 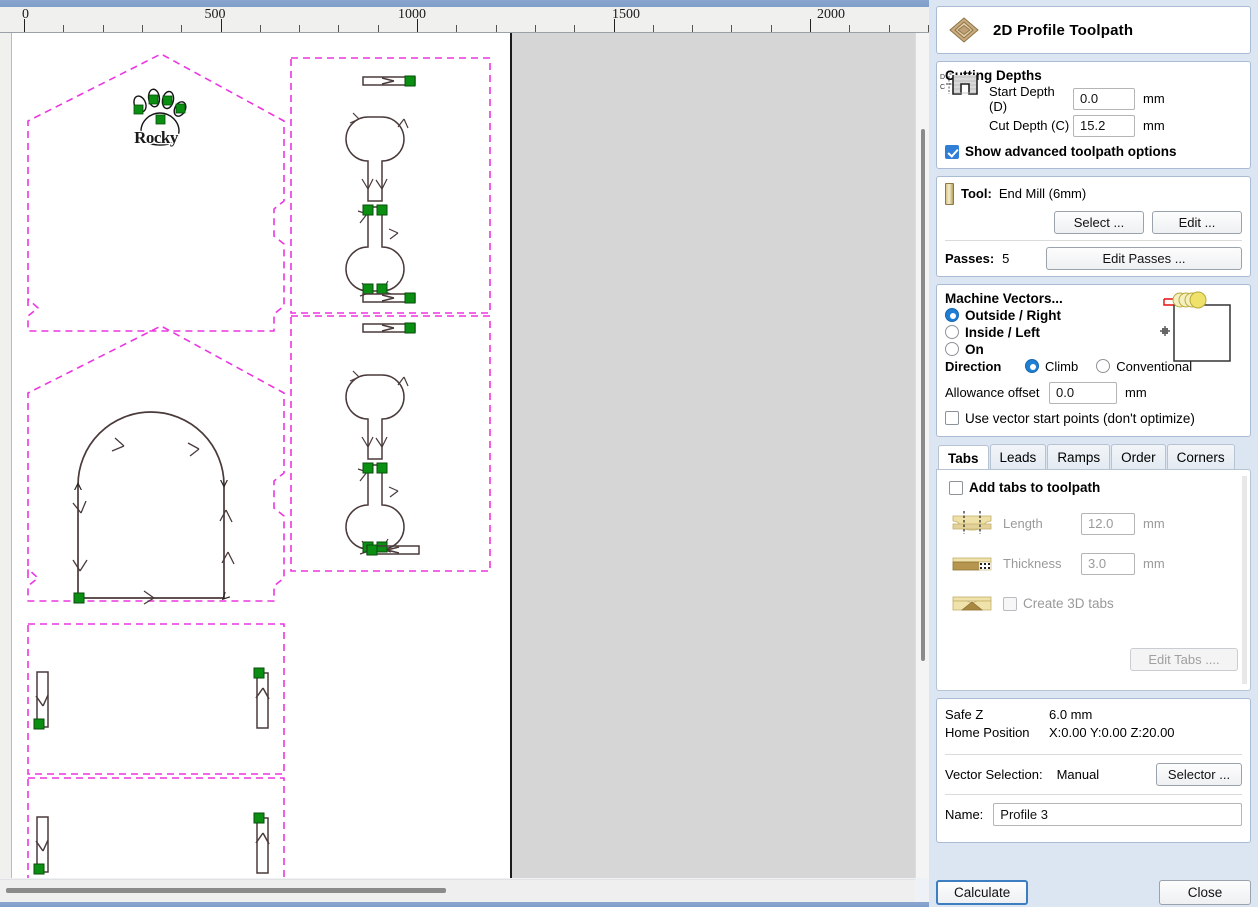 I want to click on show-advanced-options-checkbox: Show advanced toolpath options, so click(x=1061, y=151).